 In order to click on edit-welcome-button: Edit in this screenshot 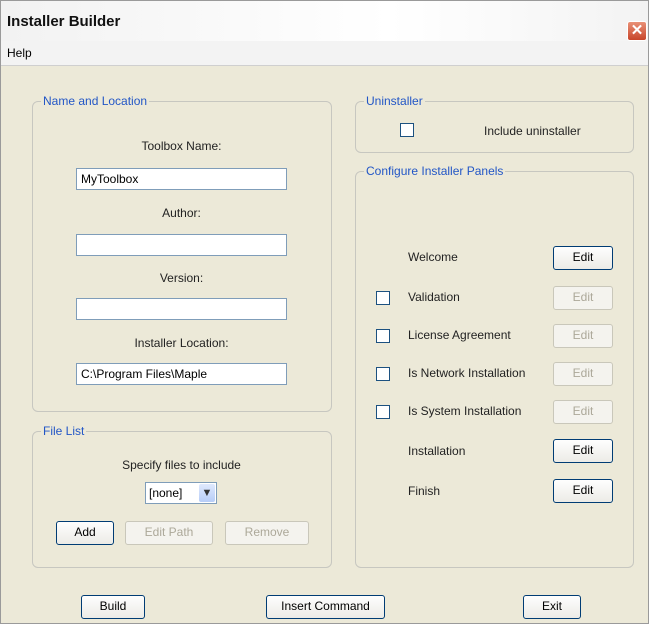, I will do `click(583, 258)`.